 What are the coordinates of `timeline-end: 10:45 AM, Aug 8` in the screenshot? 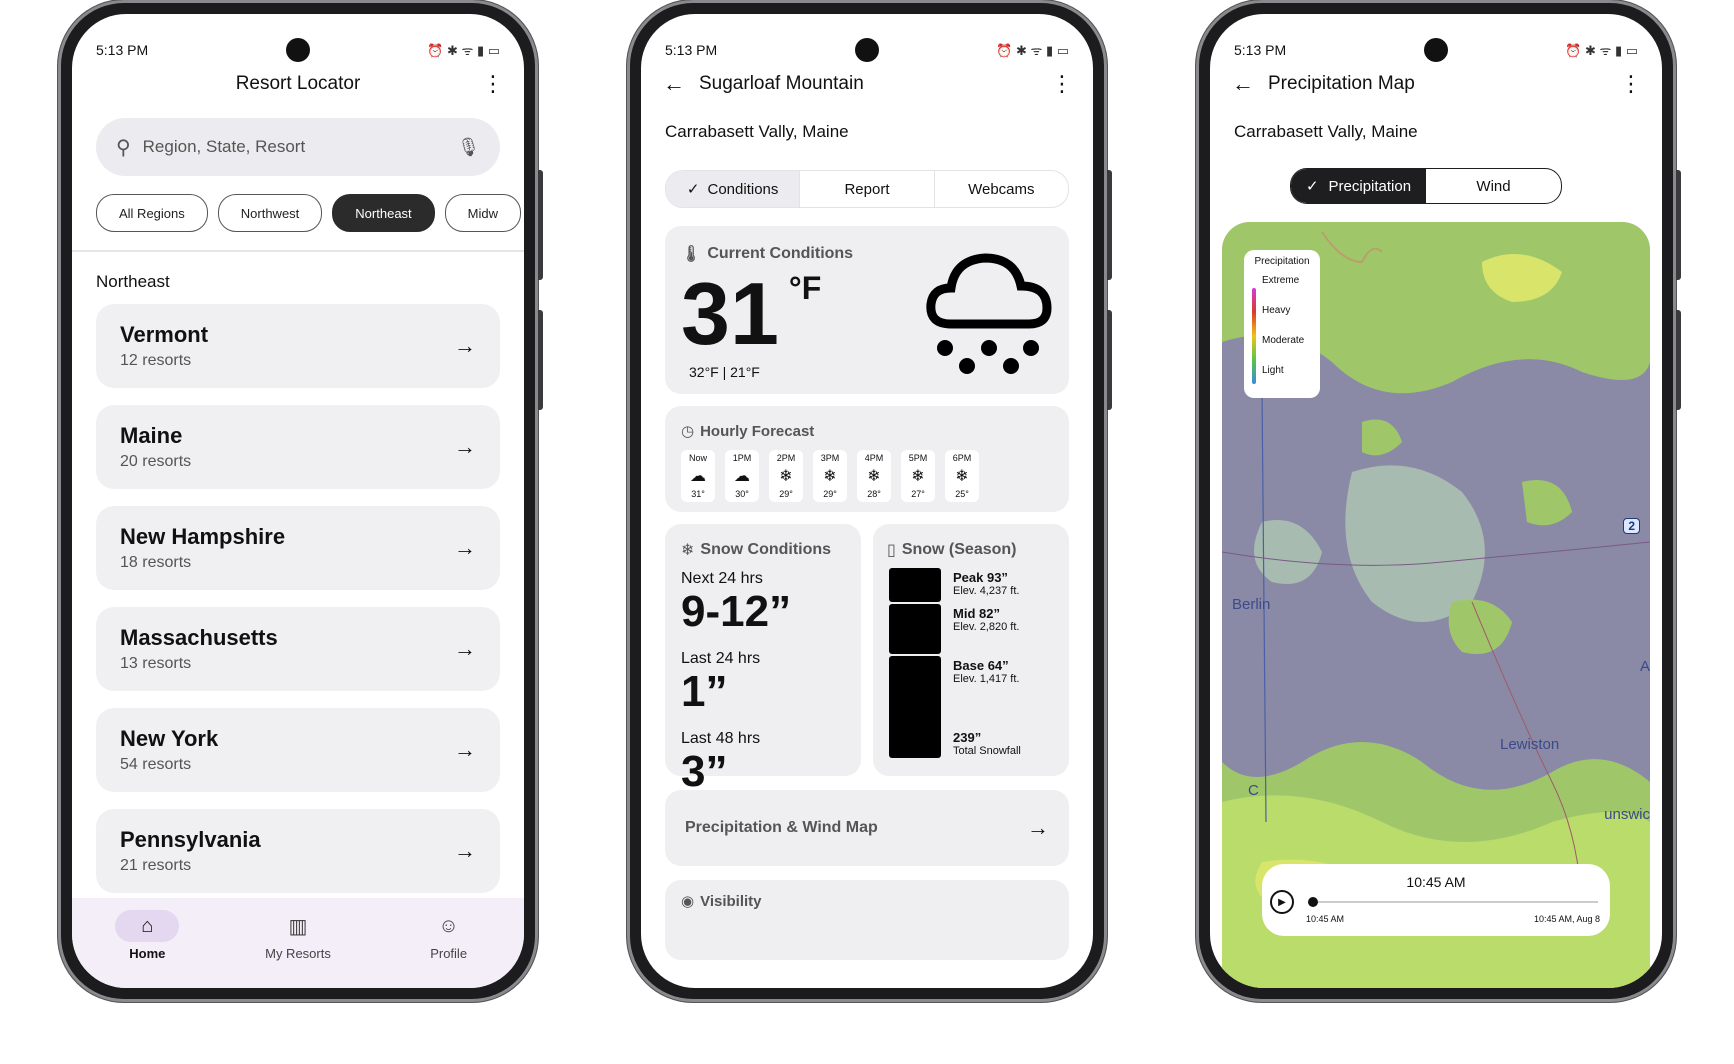 It's located at (1566, 919).